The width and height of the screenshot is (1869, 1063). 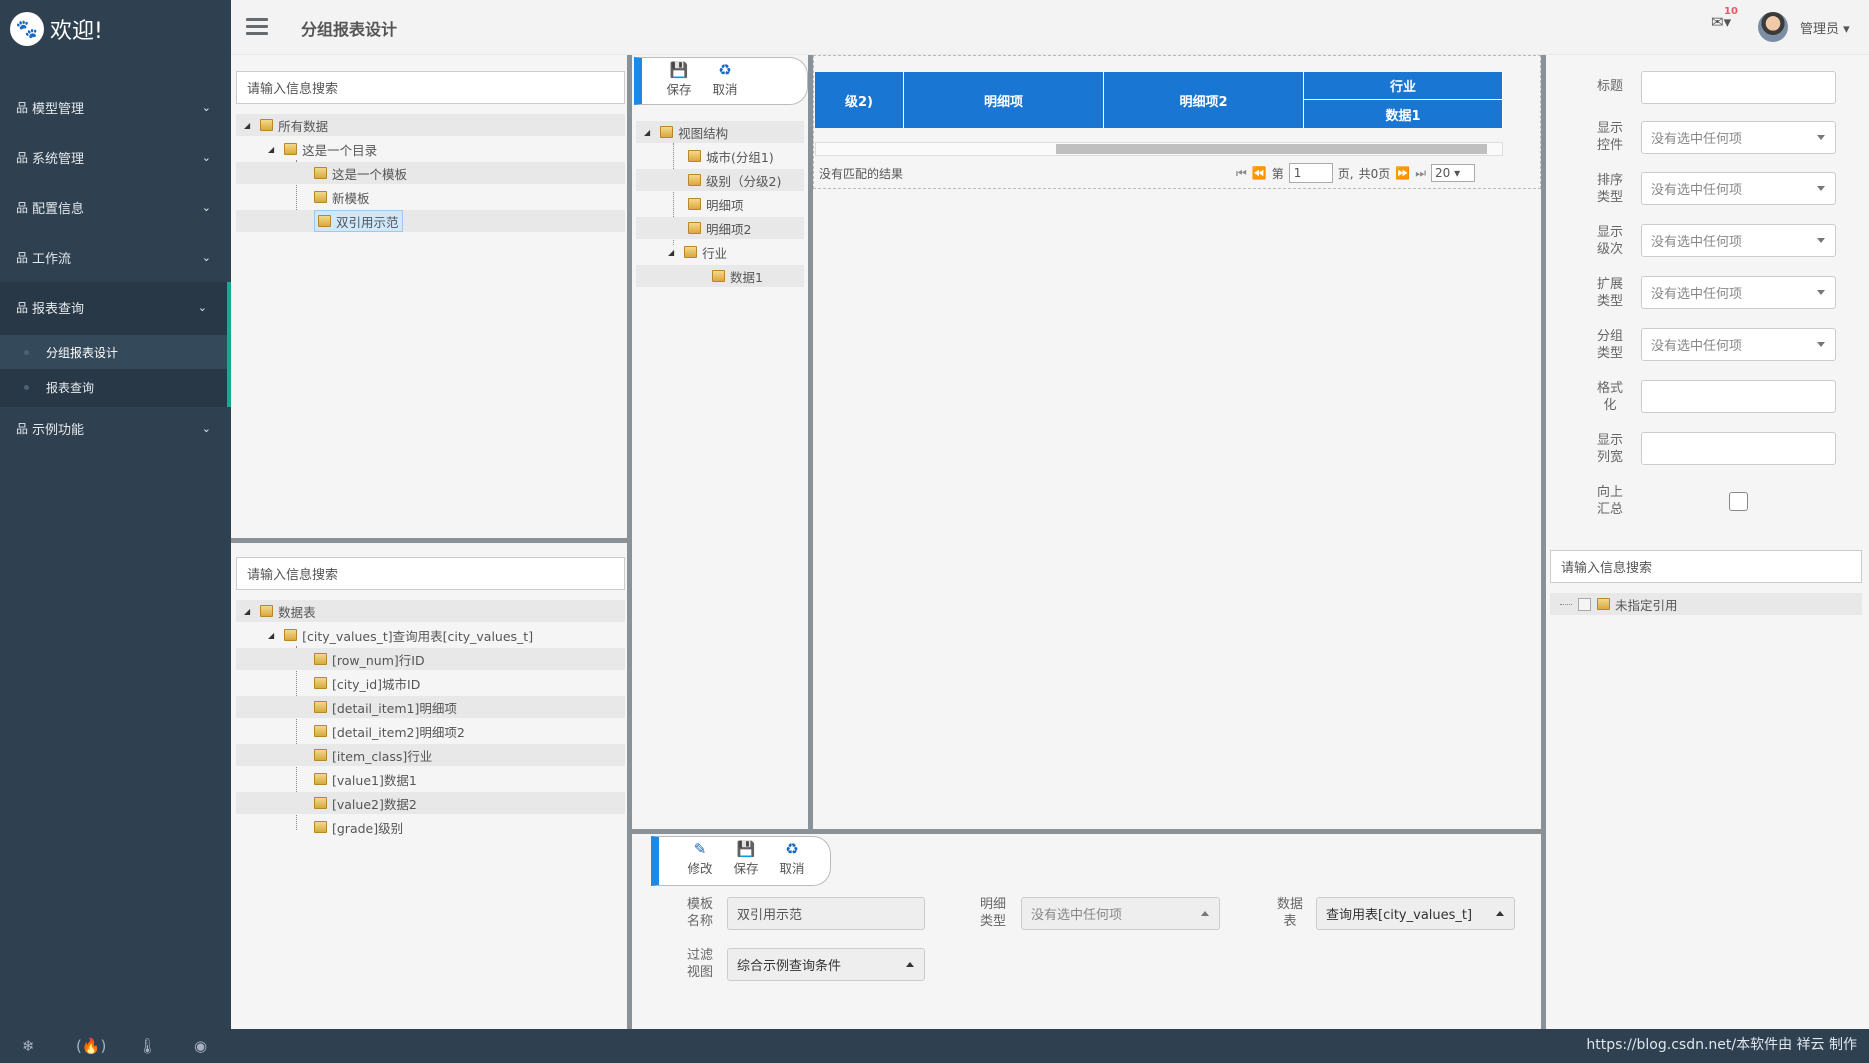 What do you see at coordinates (826, 913) in the screenshot?
I see `template-name-input: 双引用示范` at bounding box center [826, 913].